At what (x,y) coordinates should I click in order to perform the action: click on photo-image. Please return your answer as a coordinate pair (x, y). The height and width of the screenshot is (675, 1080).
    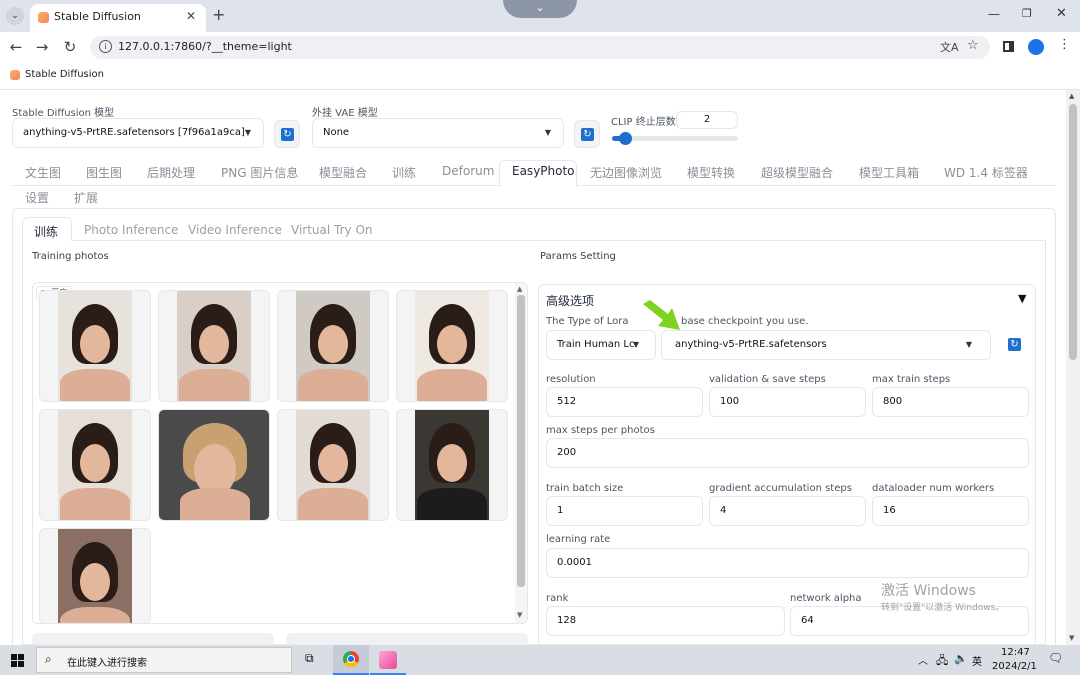
    Looking at the image, I should click on (95, 465).